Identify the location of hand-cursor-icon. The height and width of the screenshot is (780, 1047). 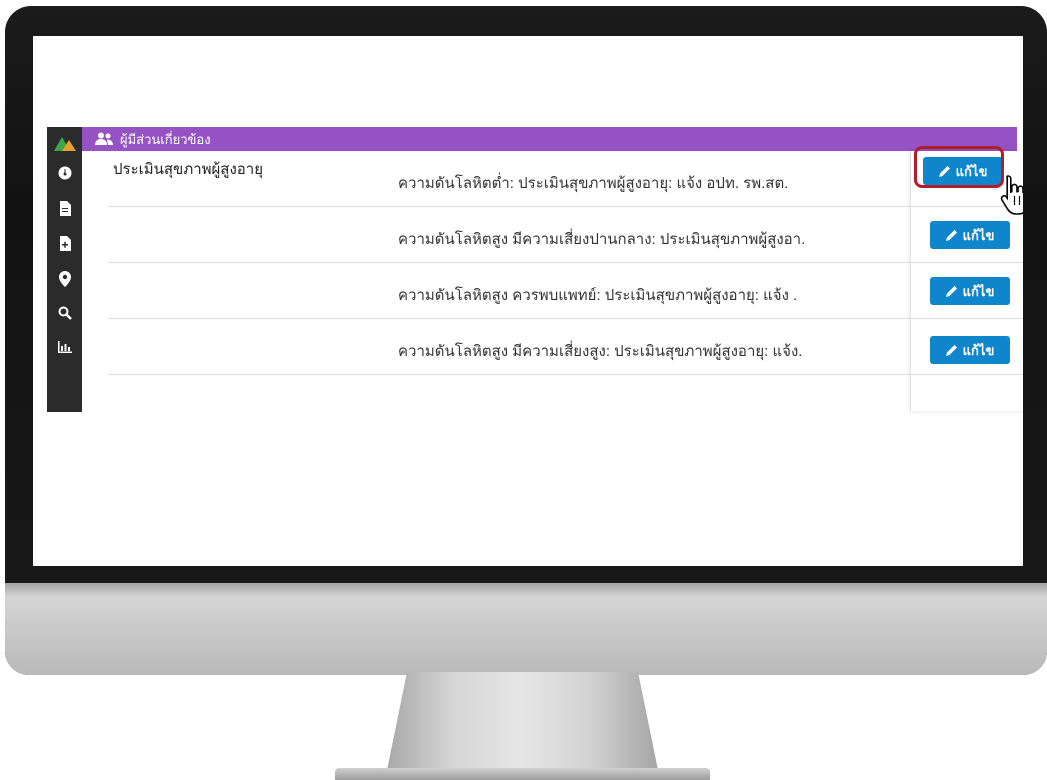
(1011, 195).